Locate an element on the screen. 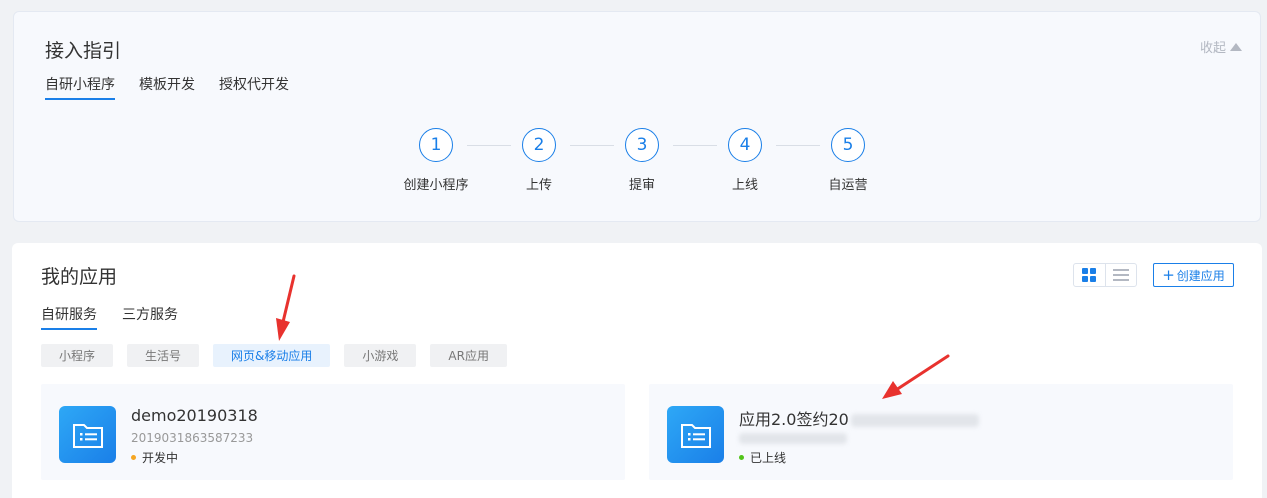 Image resolution: width=1267 pixels, height=498 pixels. step-1: 1 创建小程序 is located at coordinates (436, 160).